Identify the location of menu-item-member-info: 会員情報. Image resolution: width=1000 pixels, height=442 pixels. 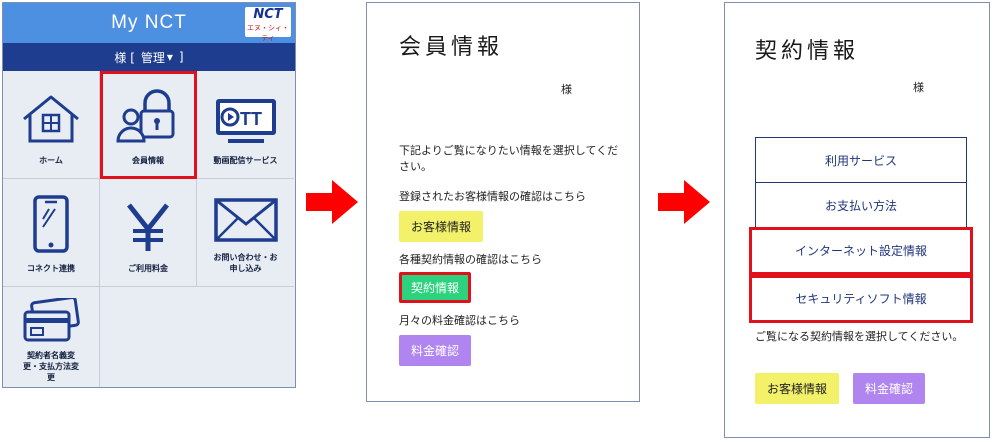
(148, 125).